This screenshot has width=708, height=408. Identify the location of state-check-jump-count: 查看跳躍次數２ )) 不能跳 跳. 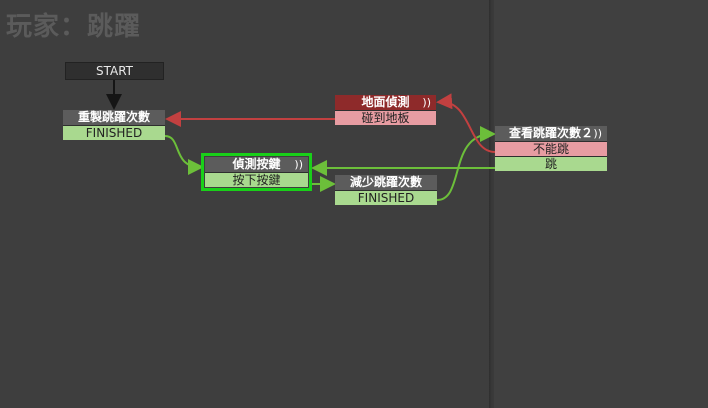
(551, 148).